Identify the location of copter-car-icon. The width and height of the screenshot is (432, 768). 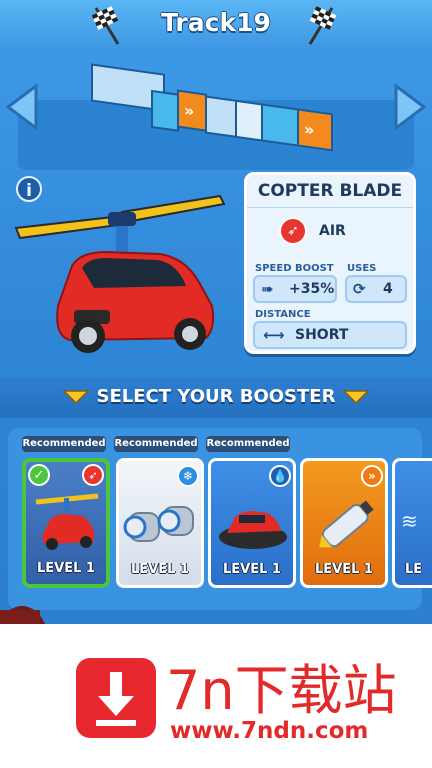
(67, 521).